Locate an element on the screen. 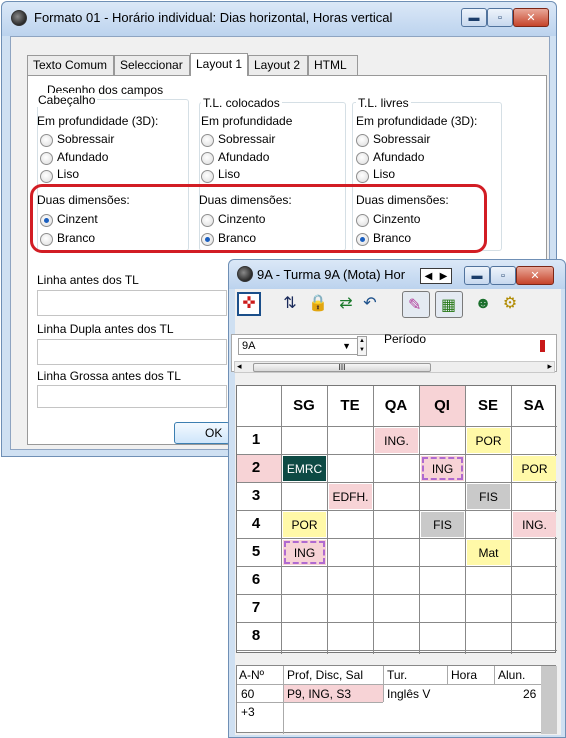  tab-texto-comum: Texto Comum is located at coordinates (70, 65).